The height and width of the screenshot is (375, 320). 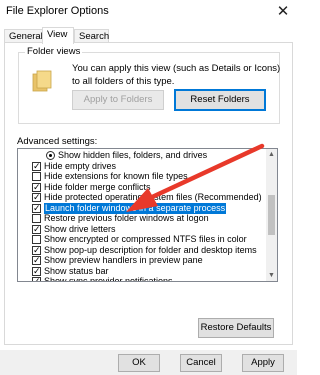 I want to click on list-item-label: Show sync provider notifications, so click(x=108, y=279).